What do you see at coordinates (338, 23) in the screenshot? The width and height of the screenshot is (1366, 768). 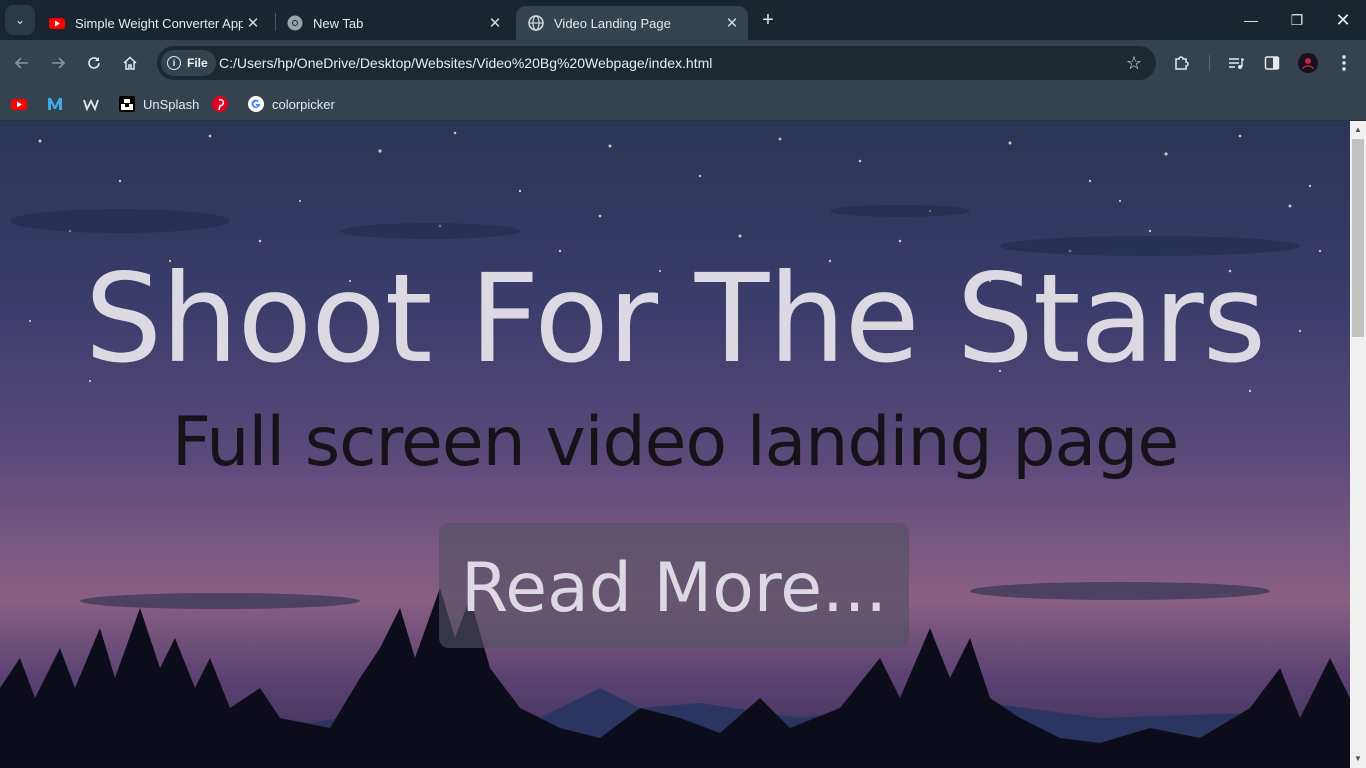 I see `tab-title: New Tab` at bounding box center [338, 23].